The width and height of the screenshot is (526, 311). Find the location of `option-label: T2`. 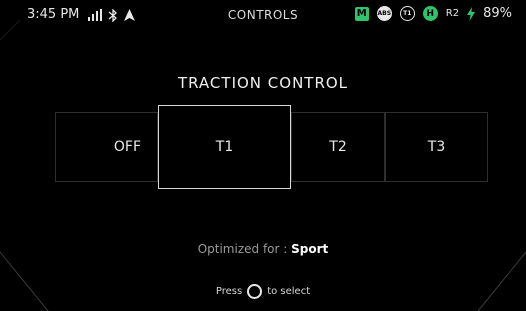

option-label: T2 is located at coordinates (338, 147).